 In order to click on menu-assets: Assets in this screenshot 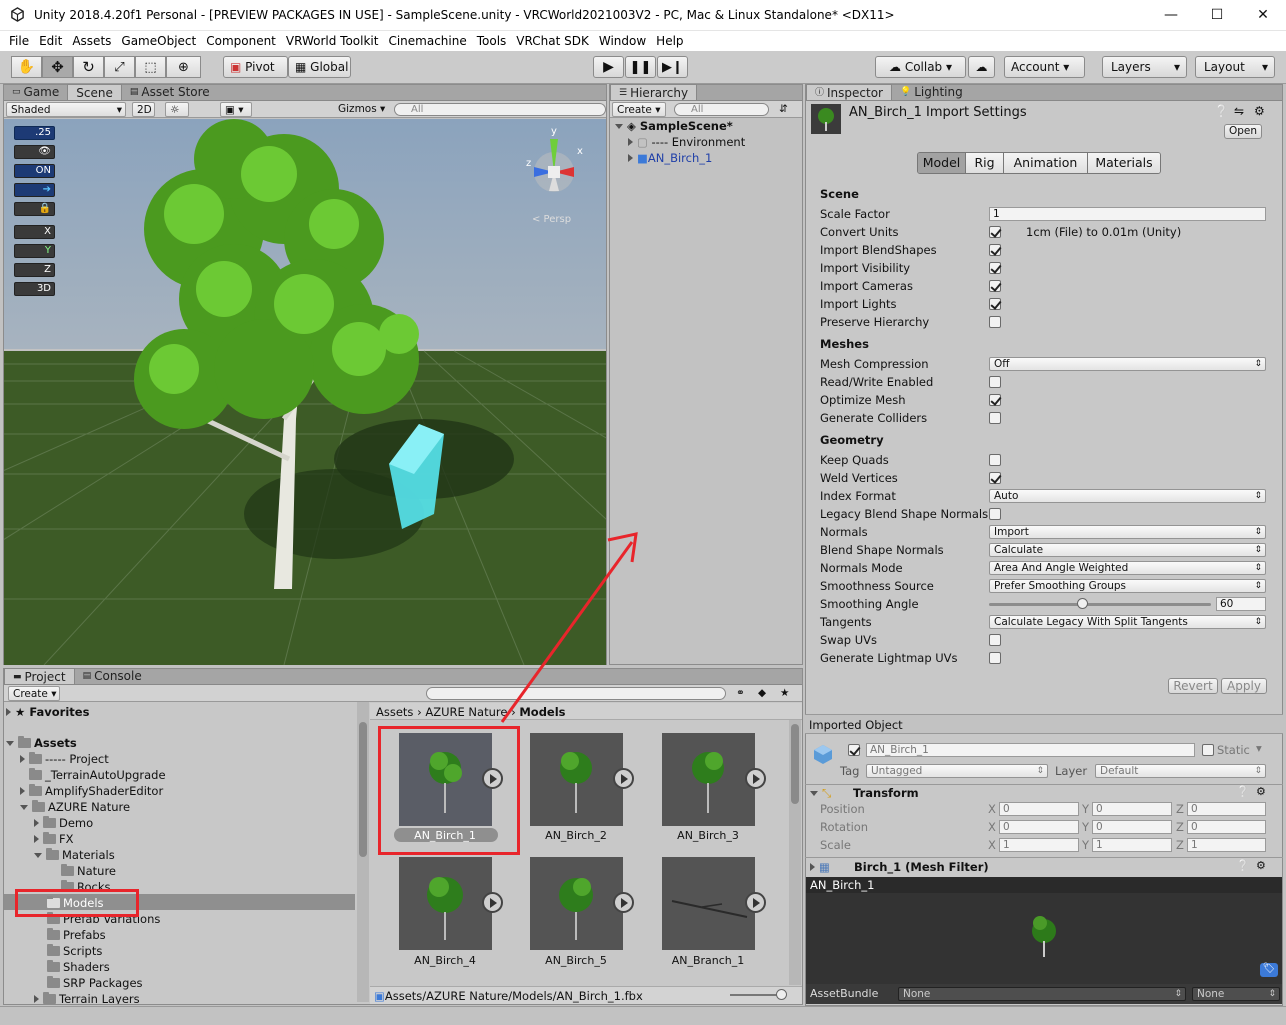, I will do `click(91, 41)`.